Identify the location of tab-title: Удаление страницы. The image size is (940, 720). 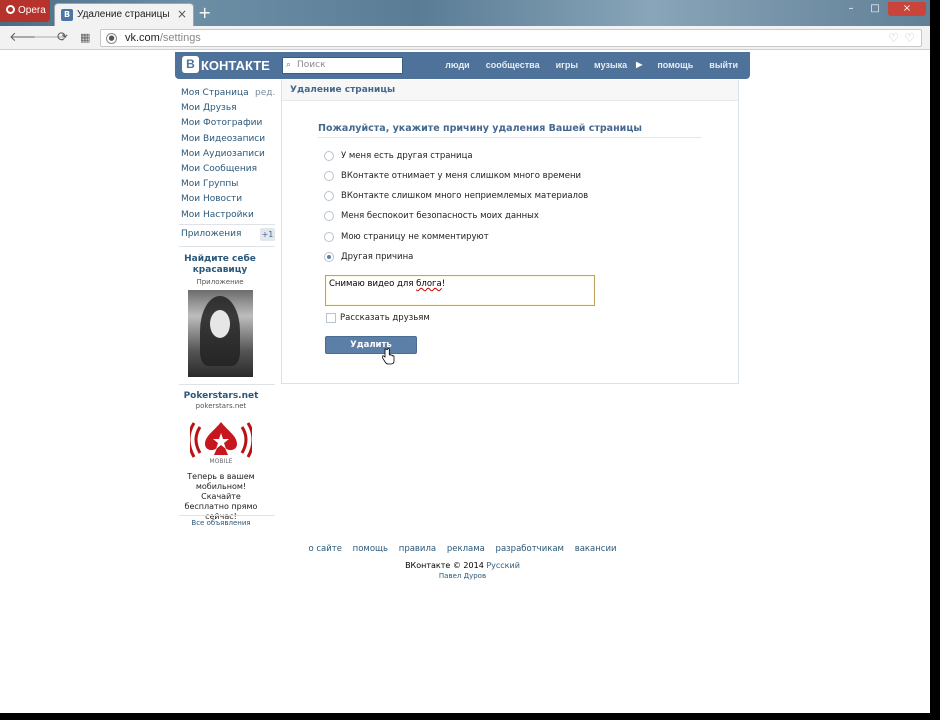
(123, 14).